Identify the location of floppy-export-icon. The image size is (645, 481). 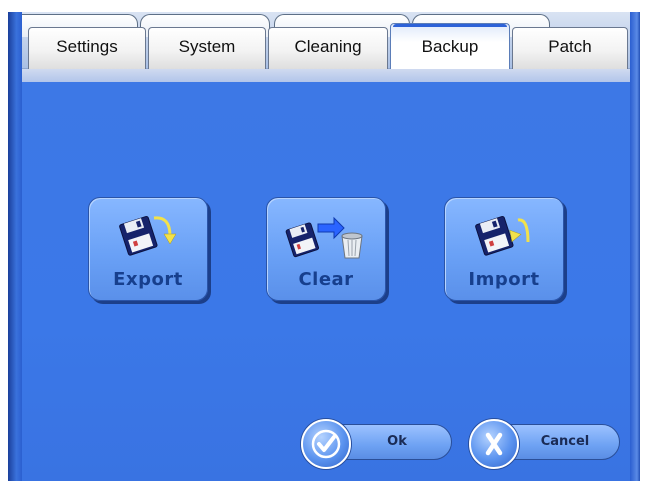
(148, 235).